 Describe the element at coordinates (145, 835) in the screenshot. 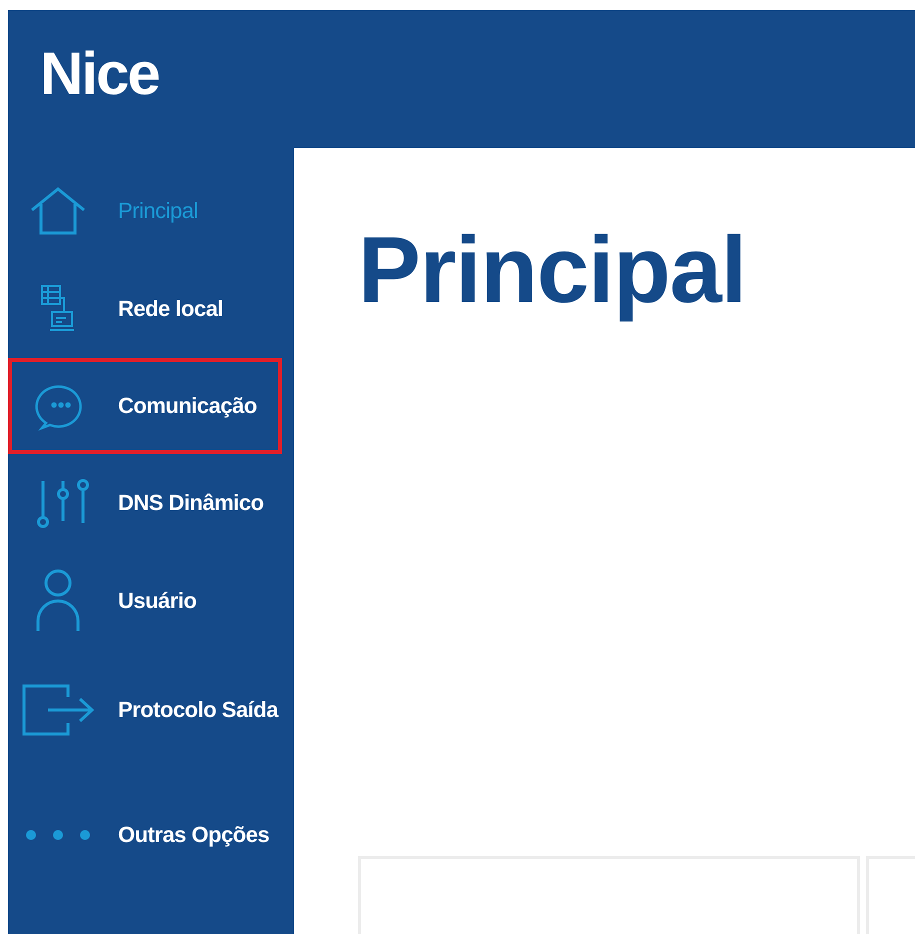

I see `sidebar-item: Outras Opções` at that location.